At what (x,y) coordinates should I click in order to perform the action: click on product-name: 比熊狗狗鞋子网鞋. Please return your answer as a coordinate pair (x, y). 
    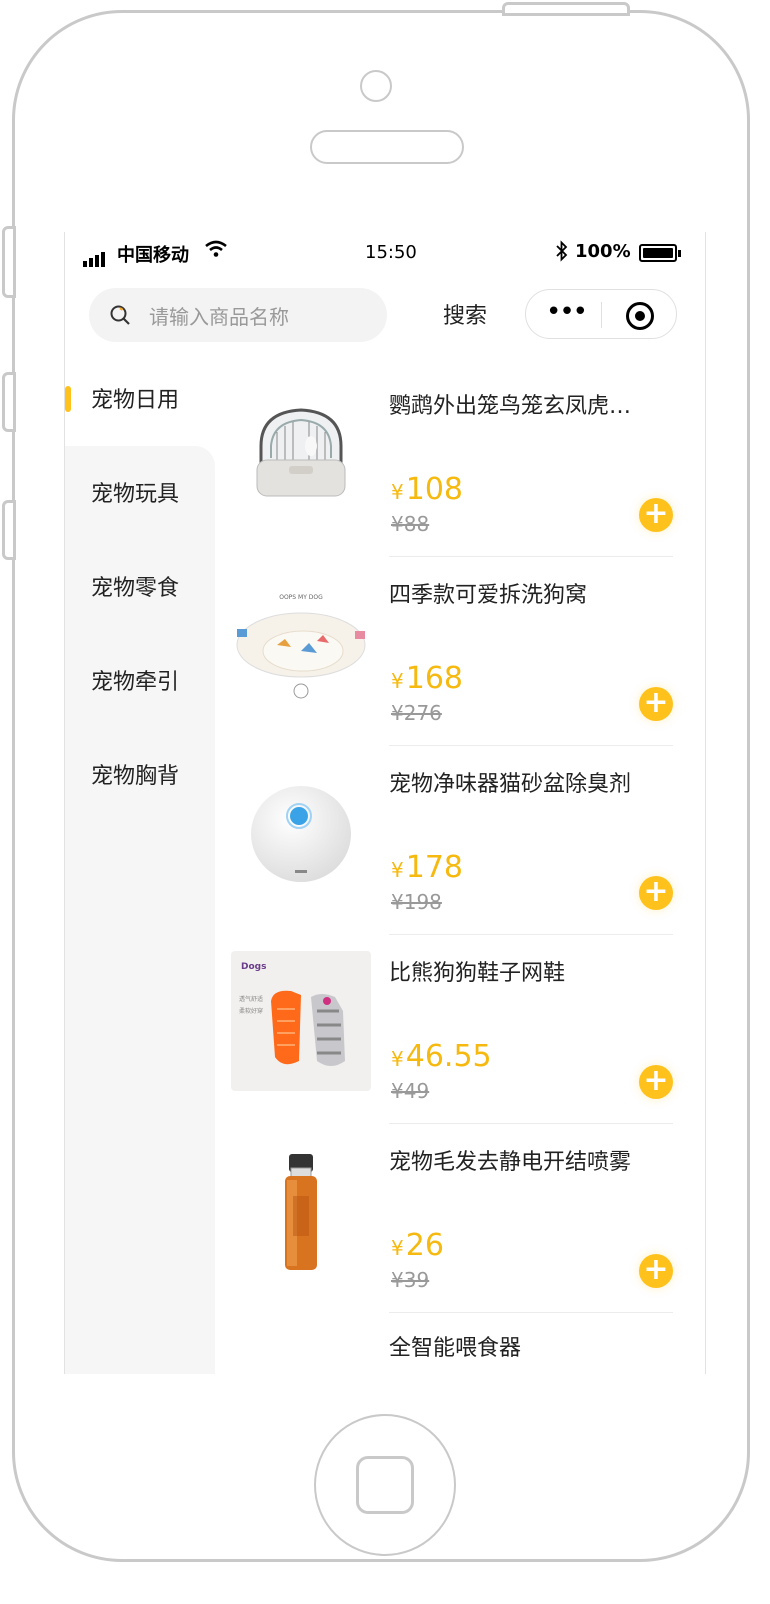
    Looking at the image, I should click on (477, 973).